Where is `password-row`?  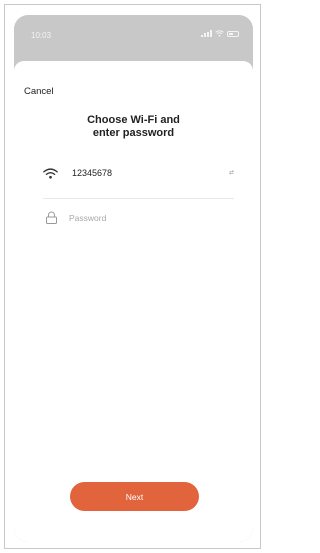
password-row is located at coordinates (138, 219).